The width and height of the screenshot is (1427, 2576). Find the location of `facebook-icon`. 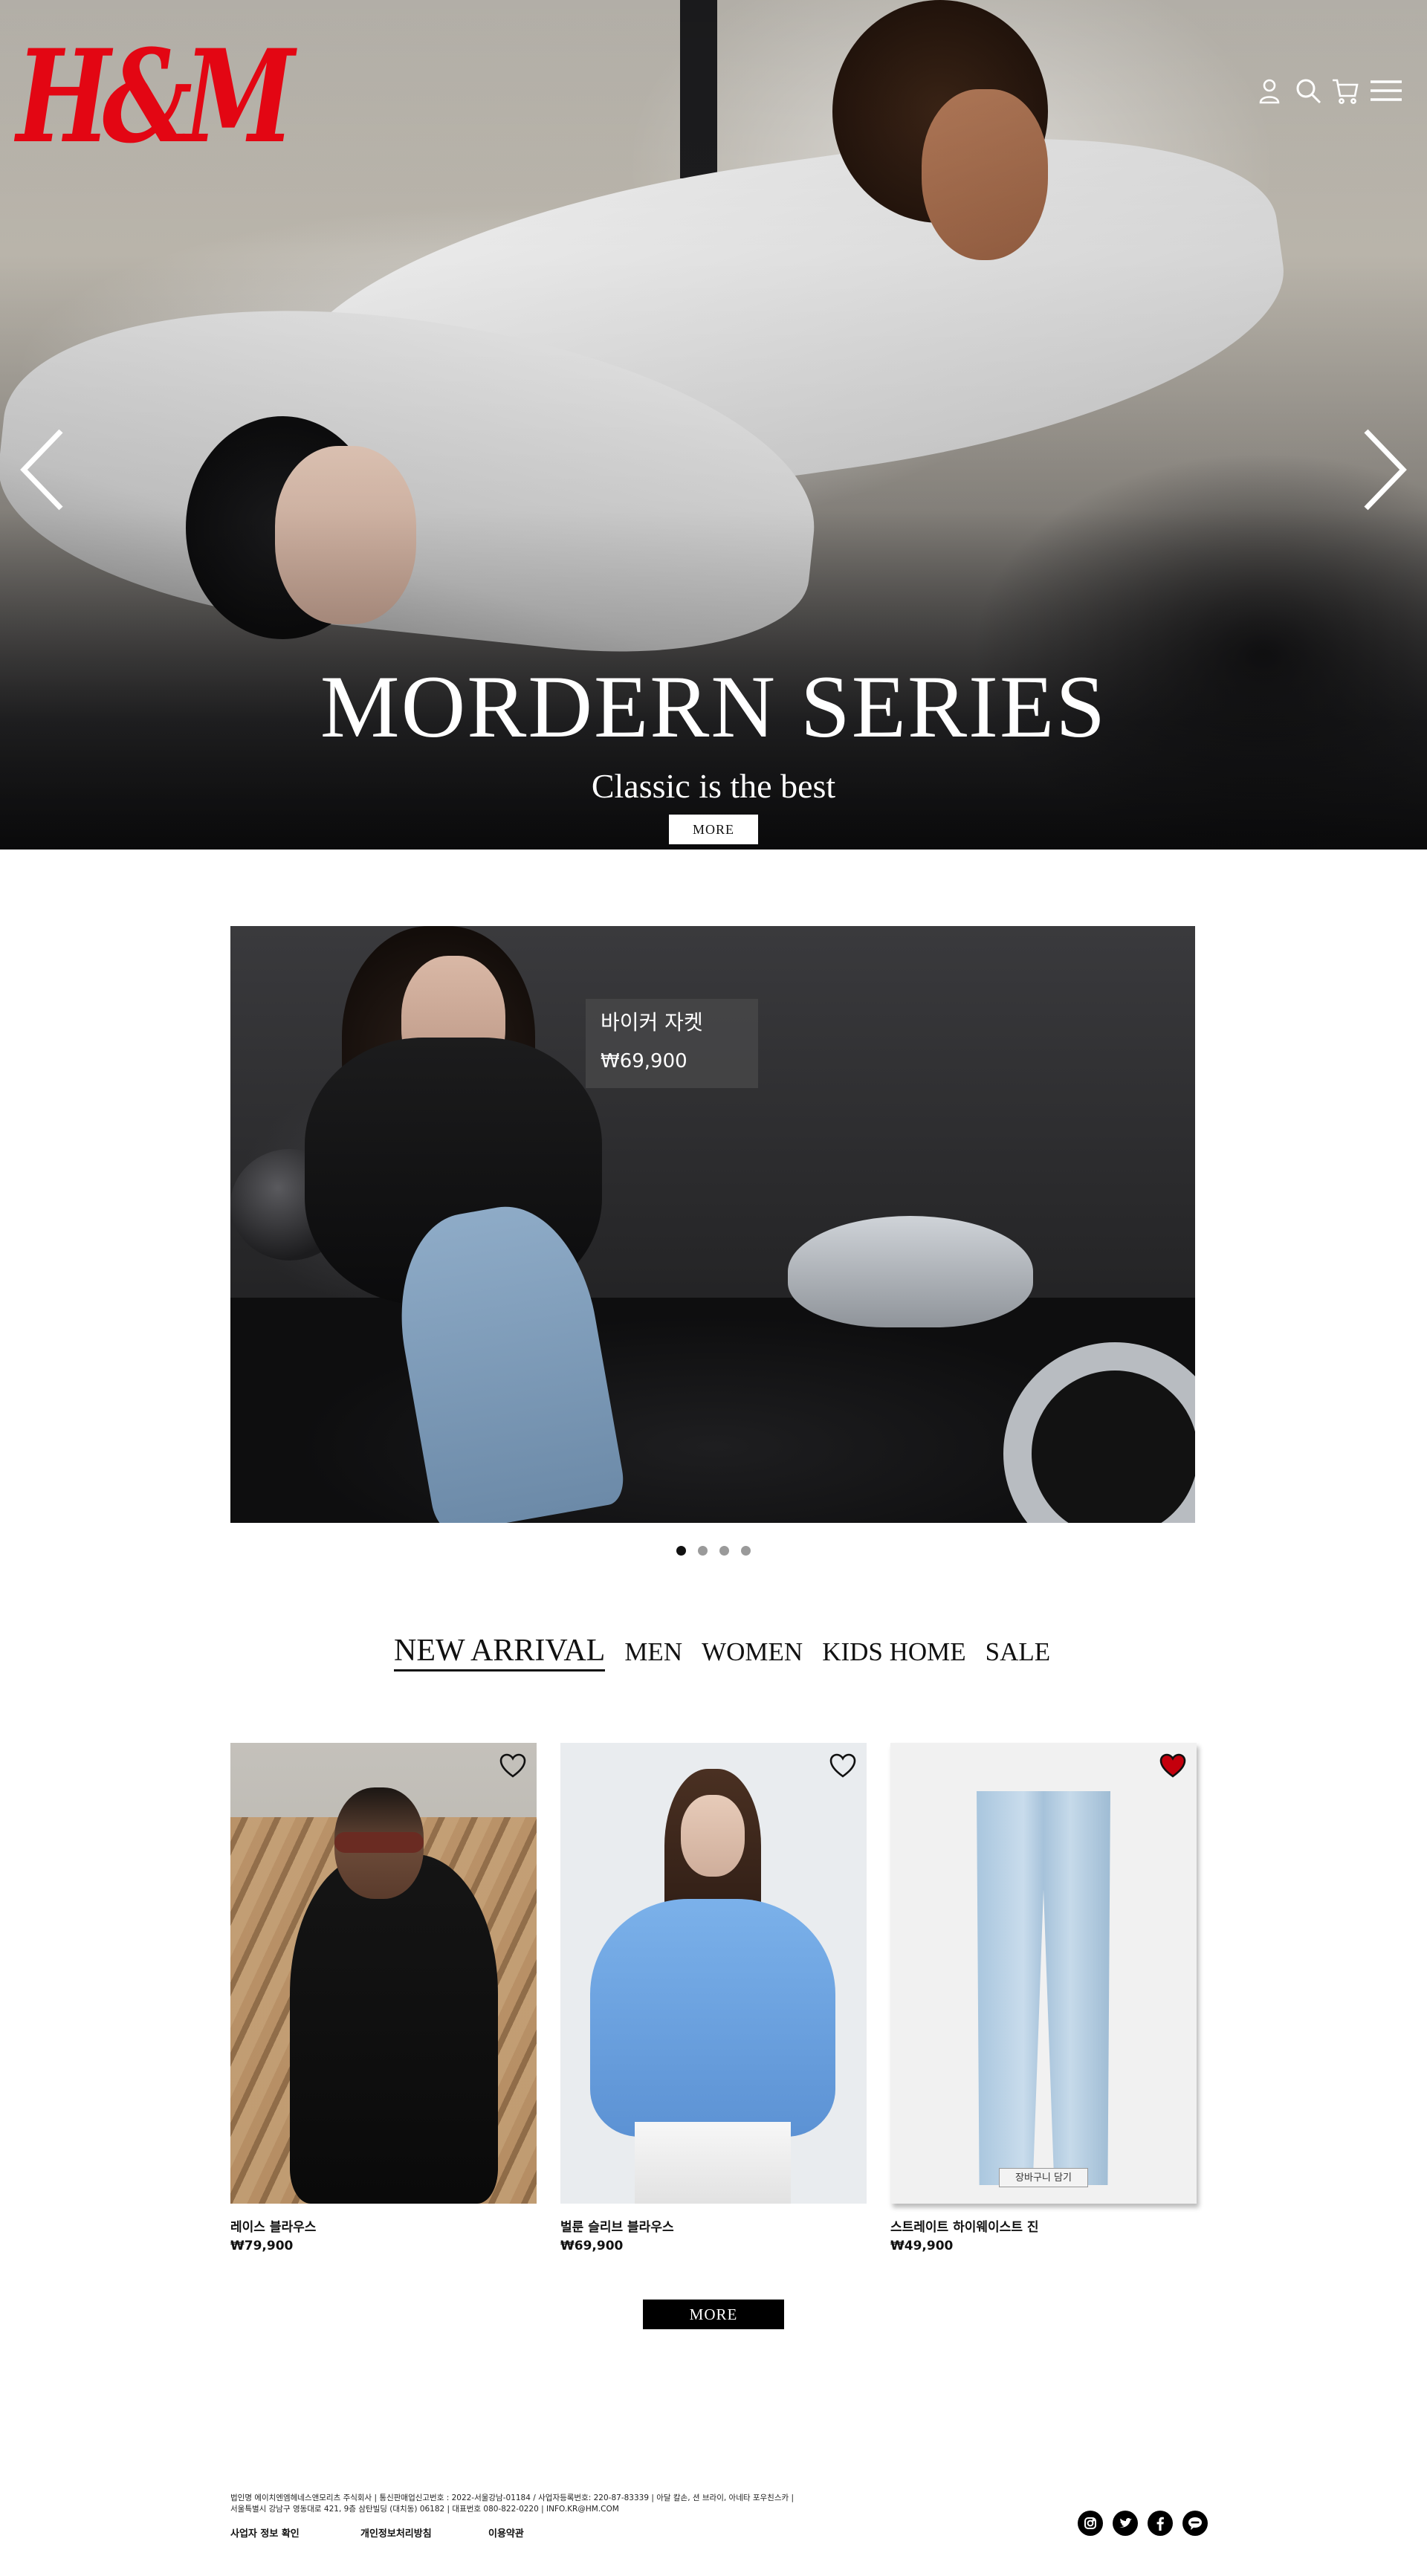

facebook-icon is located at coordinates (1160, 2523).